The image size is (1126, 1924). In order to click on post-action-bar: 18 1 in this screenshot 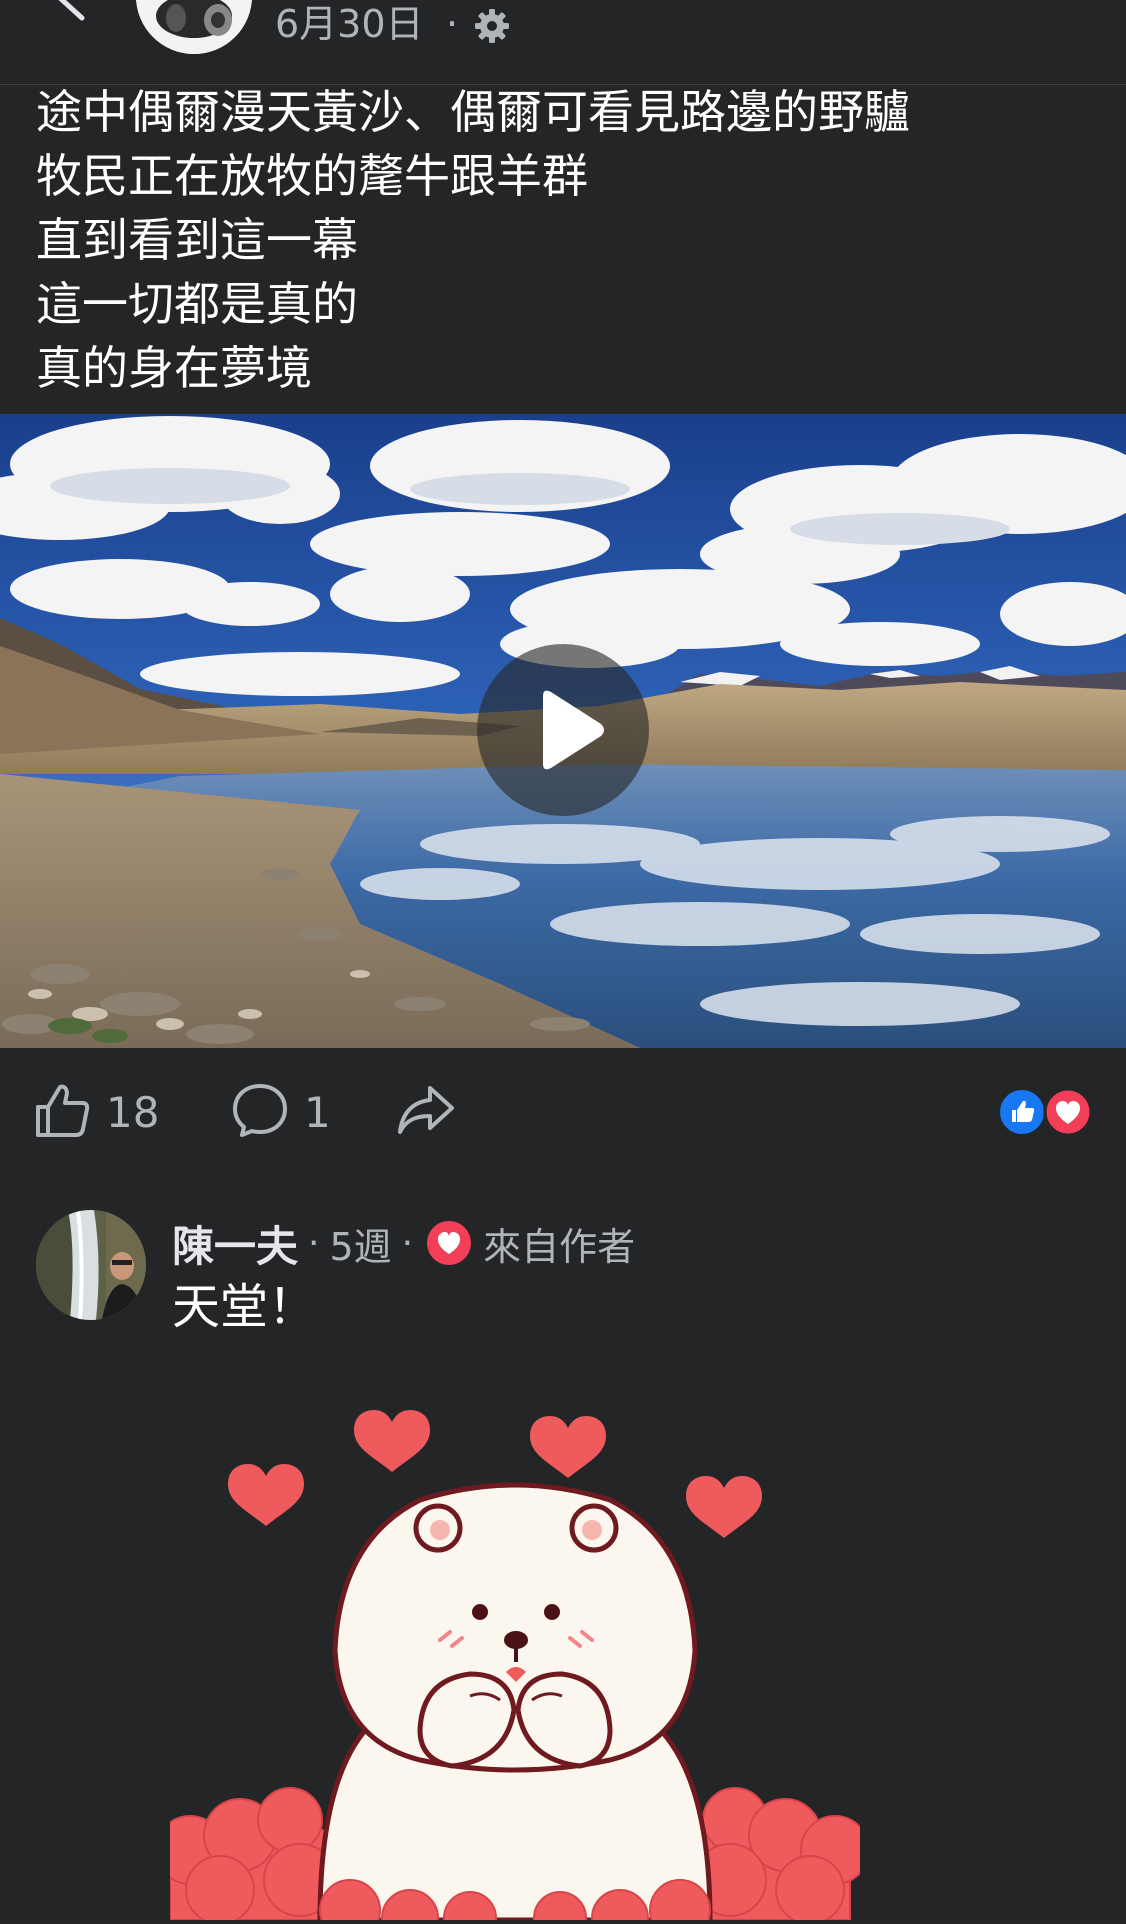, I will do `click(563, 1112)`.